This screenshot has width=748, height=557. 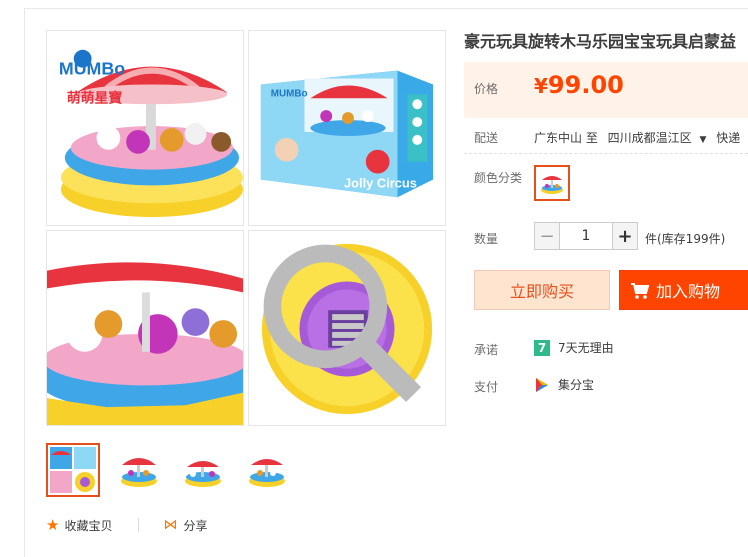 I want to click on stock-count: 件(库存199件), so click(x=685, y=239).